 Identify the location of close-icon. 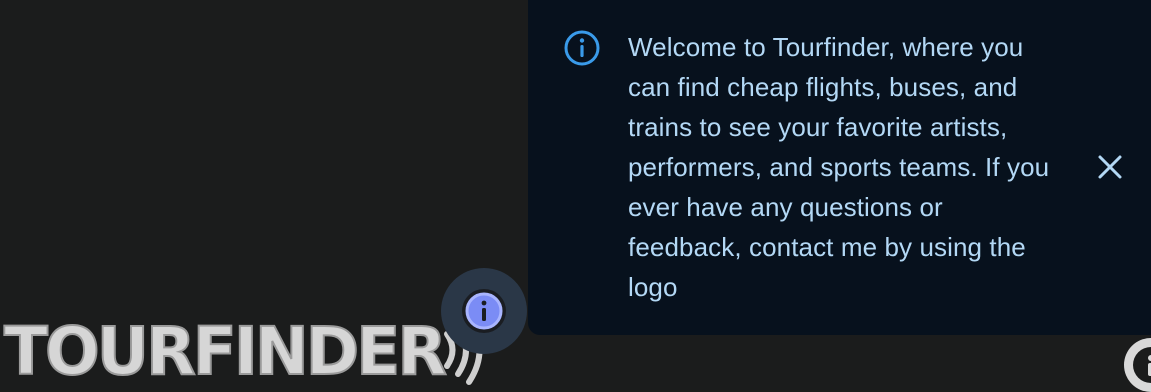
(1110, 167).